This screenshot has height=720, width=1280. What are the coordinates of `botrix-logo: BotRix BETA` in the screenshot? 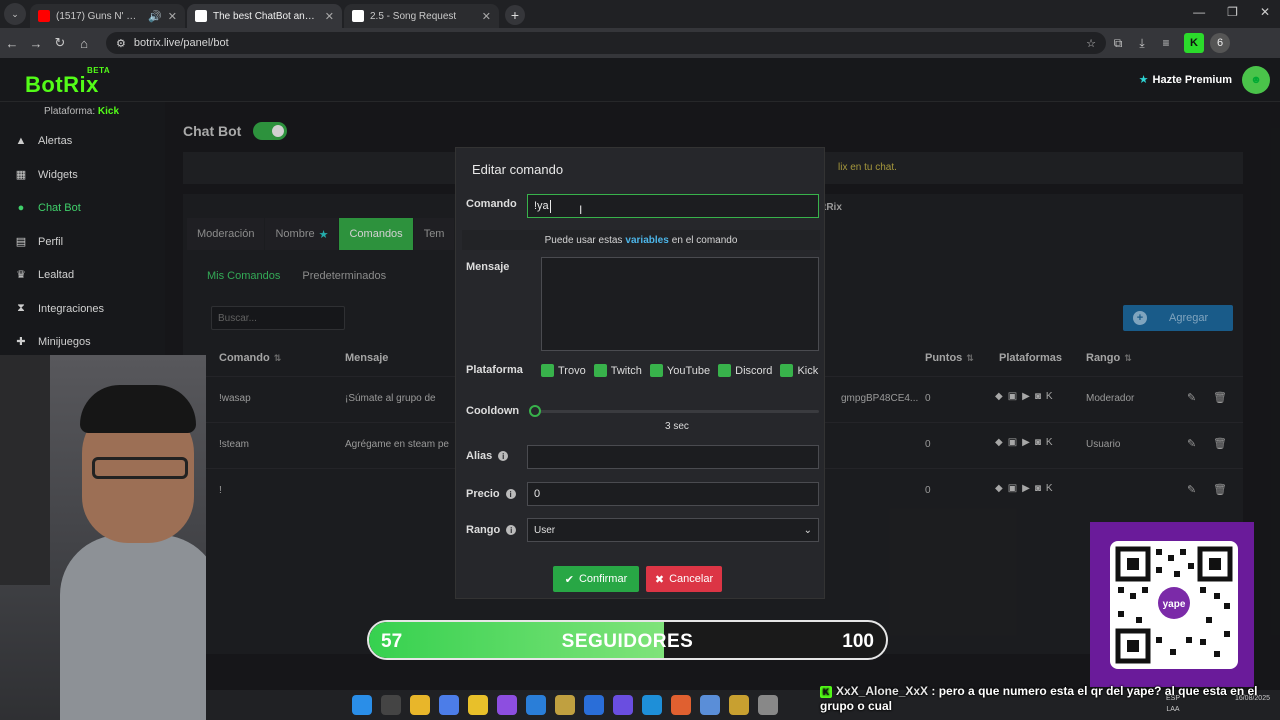 It's located at (67, 82).